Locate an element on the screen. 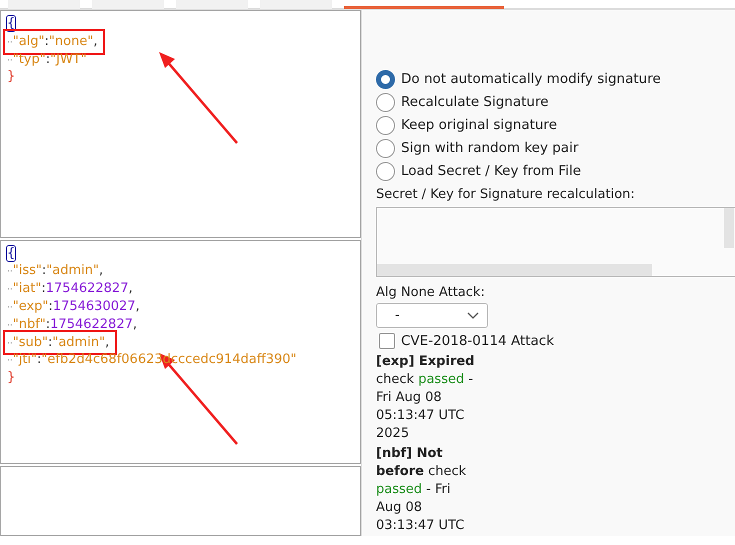  claim-check-text: [exp] Expired check passed - Fri Aug 08 05:13:47 UTC 2025 is located at coordinates (426, 398).